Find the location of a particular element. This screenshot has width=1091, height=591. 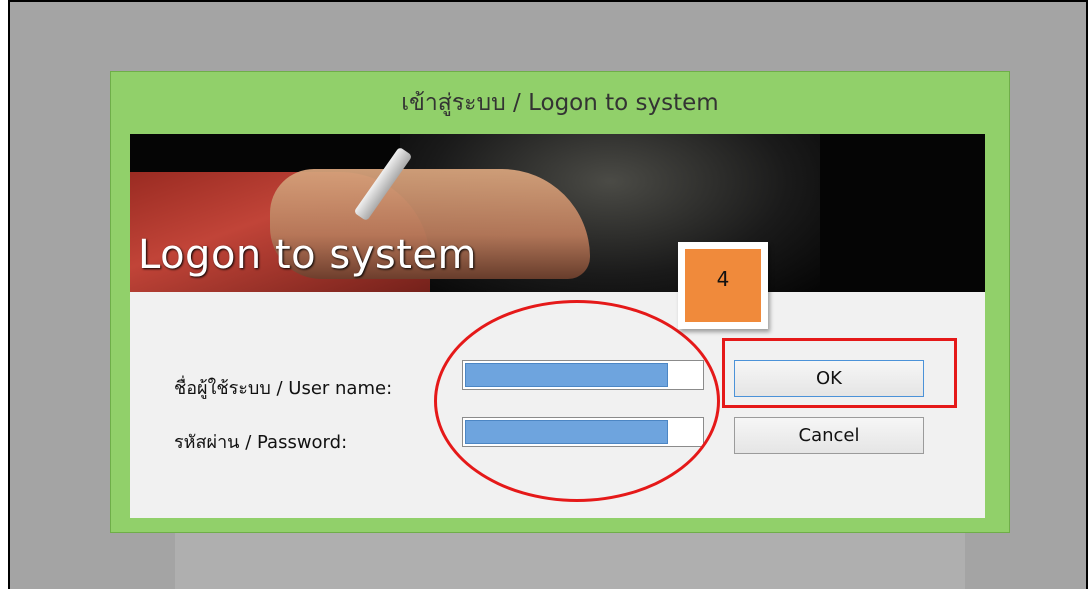

banner-title: Logon to system is located at coordinates (307, 255).